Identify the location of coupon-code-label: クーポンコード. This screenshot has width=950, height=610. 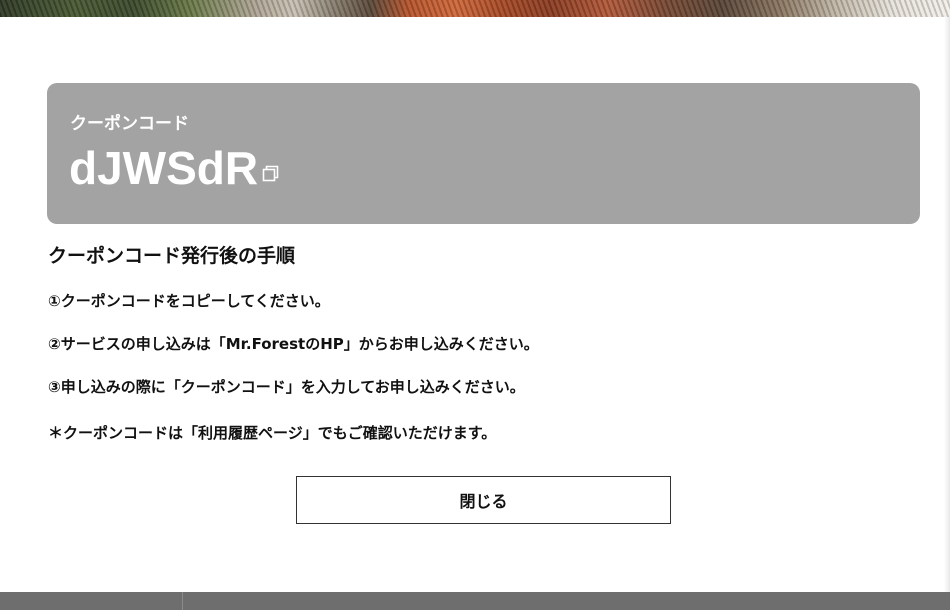
(129, 124).